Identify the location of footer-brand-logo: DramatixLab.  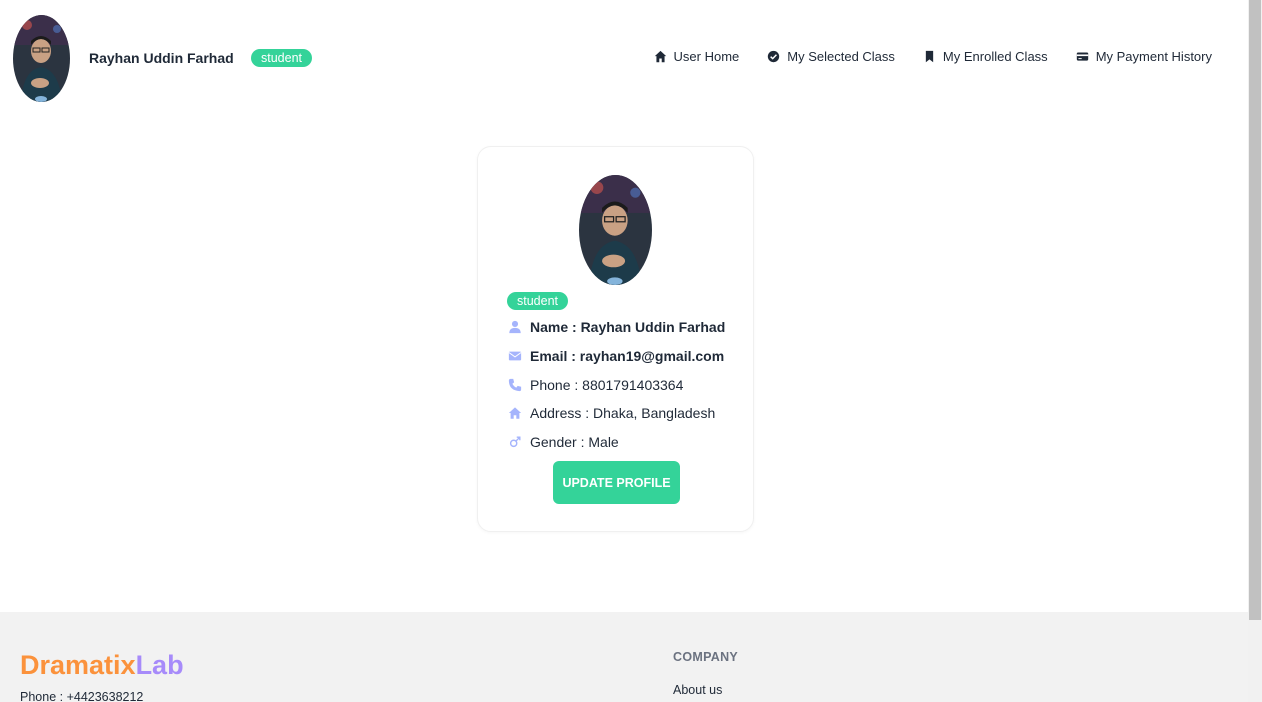
(102, 665).